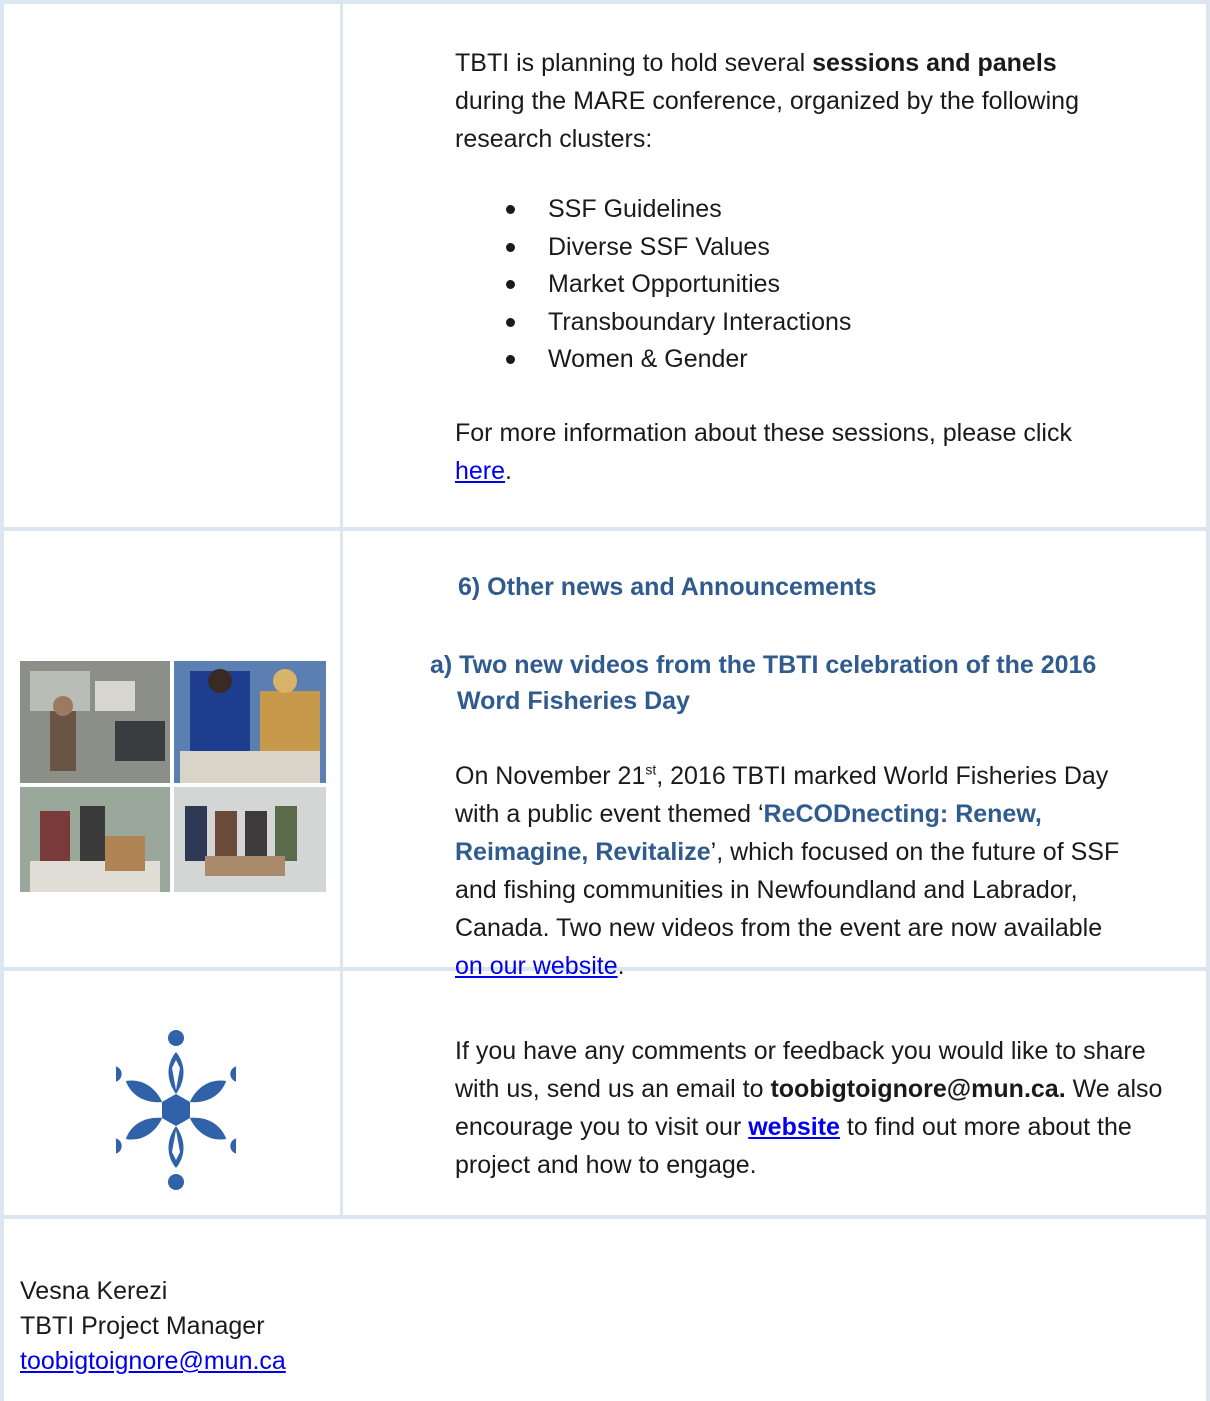 The image size is (1210, 1401). I want to click on signature-email-link: toobigtoignore@mun.ca, so click(153, 1361).